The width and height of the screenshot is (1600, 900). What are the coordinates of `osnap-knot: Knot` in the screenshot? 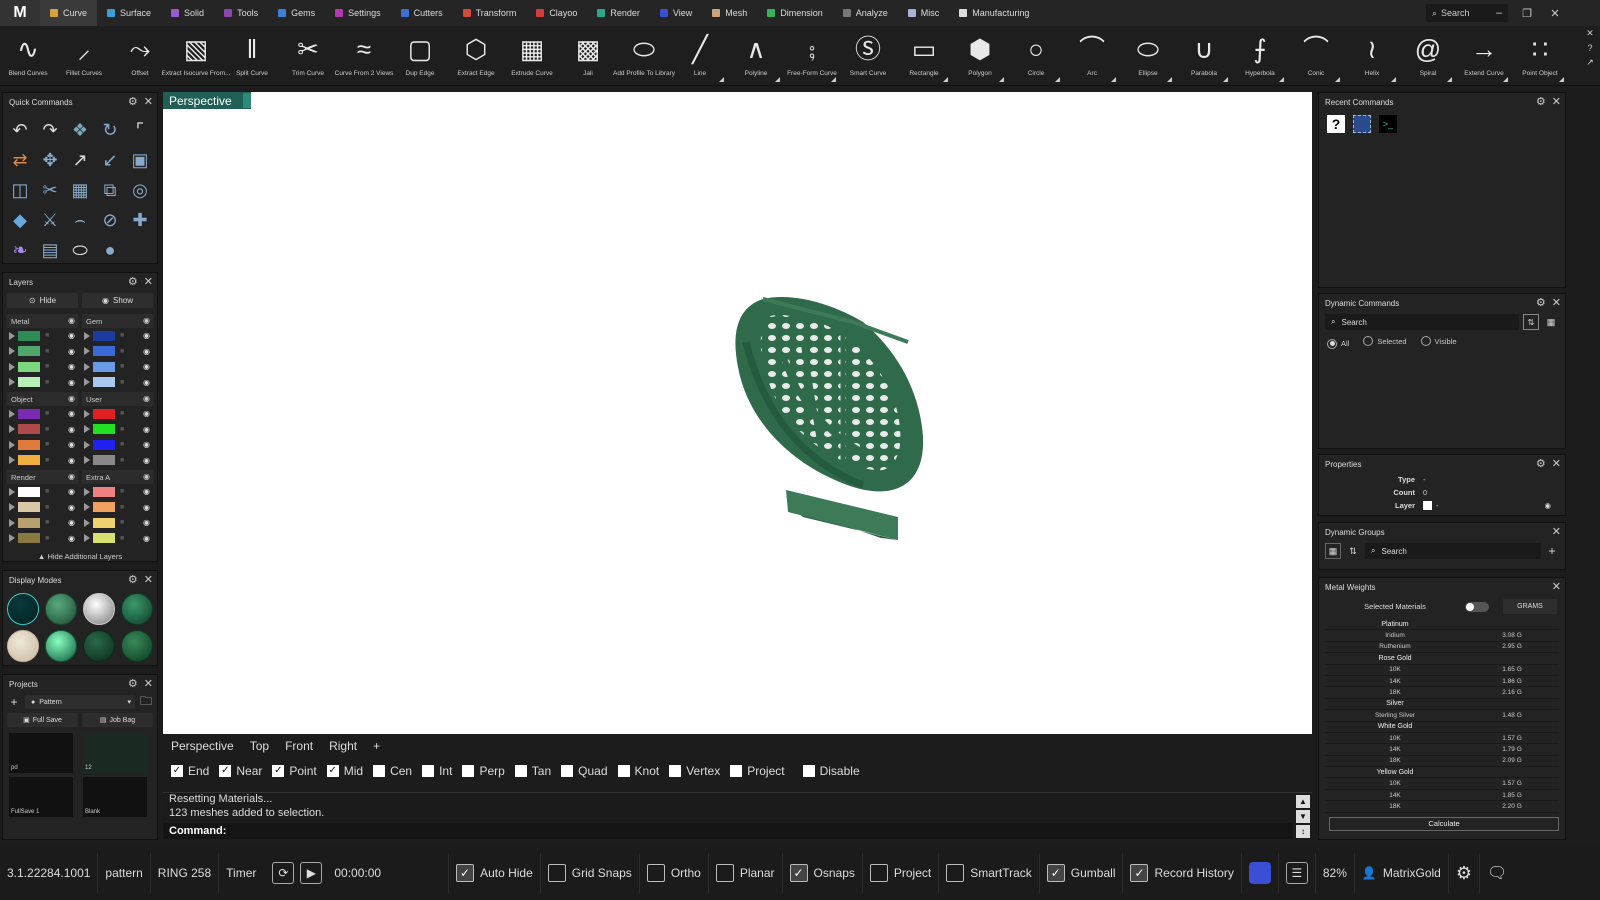 It's located at (638, 771).